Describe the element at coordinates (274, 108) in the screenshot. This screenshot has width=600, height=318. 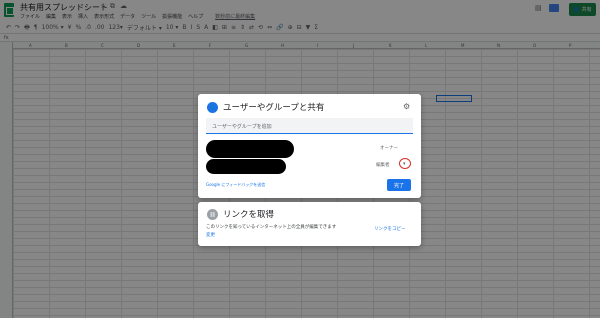
I see `share-dialog-title: ユーザーやグループと共有` at that location.